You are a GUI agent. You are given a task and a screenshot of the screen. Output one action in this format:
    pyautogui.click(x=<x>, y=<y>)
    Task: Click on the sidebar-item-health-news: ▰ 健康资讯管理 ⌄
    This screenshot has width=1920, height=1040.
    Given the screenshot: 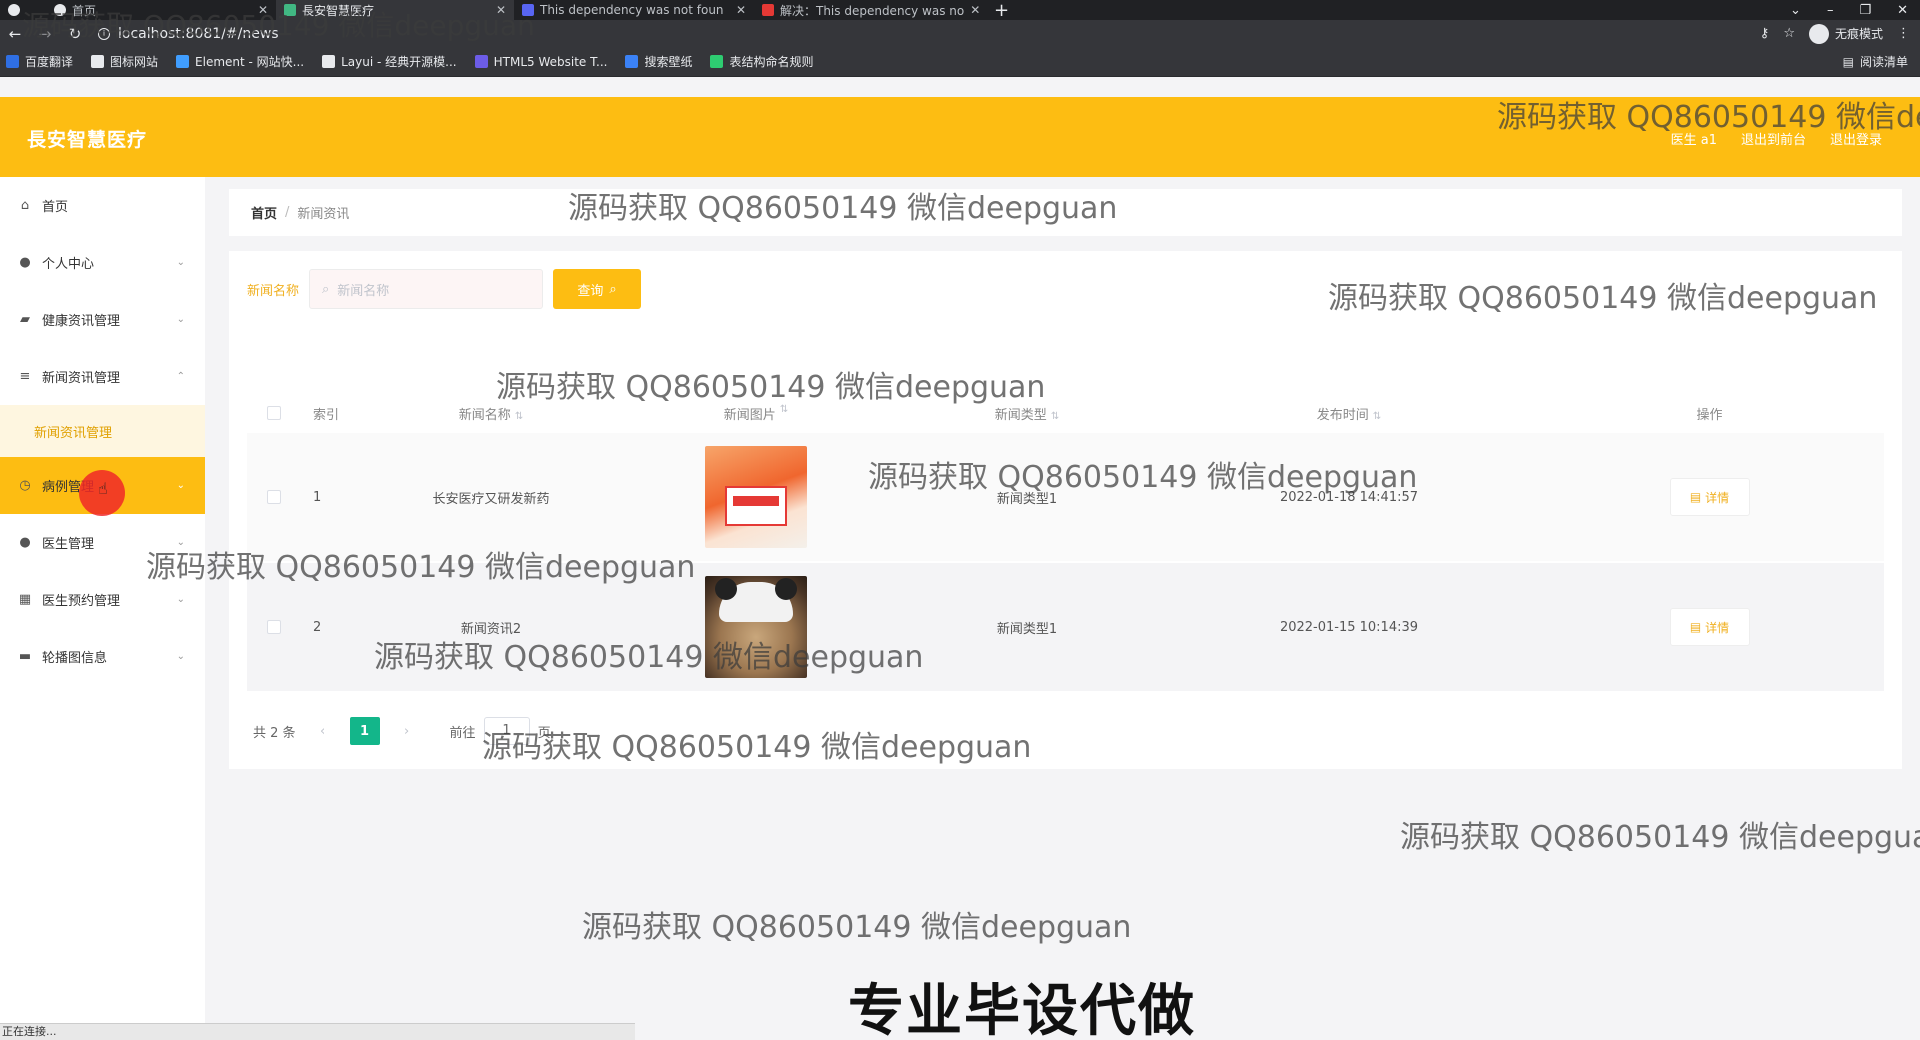 What is the action you would take?
    pyautogui.click(x=102, y=319)
    